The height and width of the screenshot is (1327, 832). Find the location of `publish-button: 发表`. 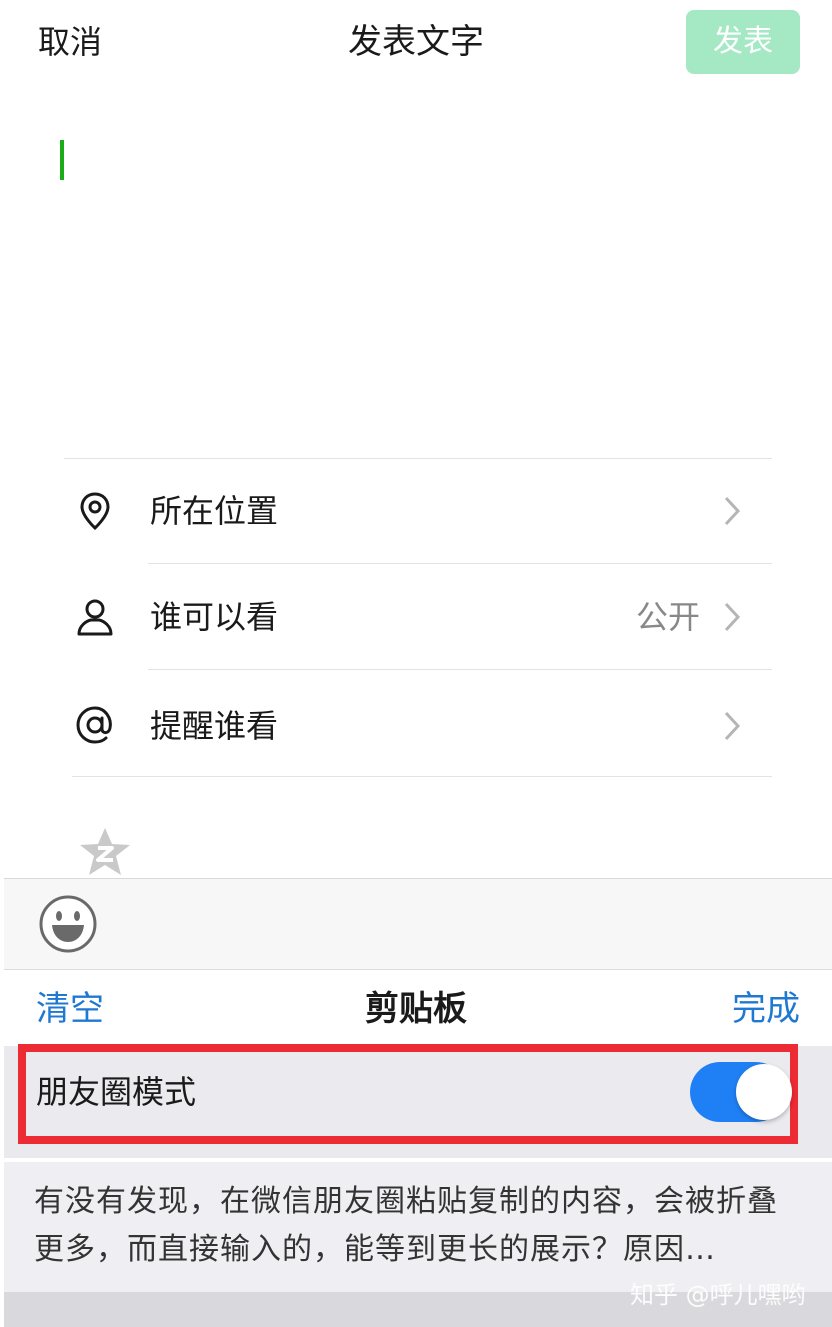

publish-button: 发表 is located at coordinates (743, 42).